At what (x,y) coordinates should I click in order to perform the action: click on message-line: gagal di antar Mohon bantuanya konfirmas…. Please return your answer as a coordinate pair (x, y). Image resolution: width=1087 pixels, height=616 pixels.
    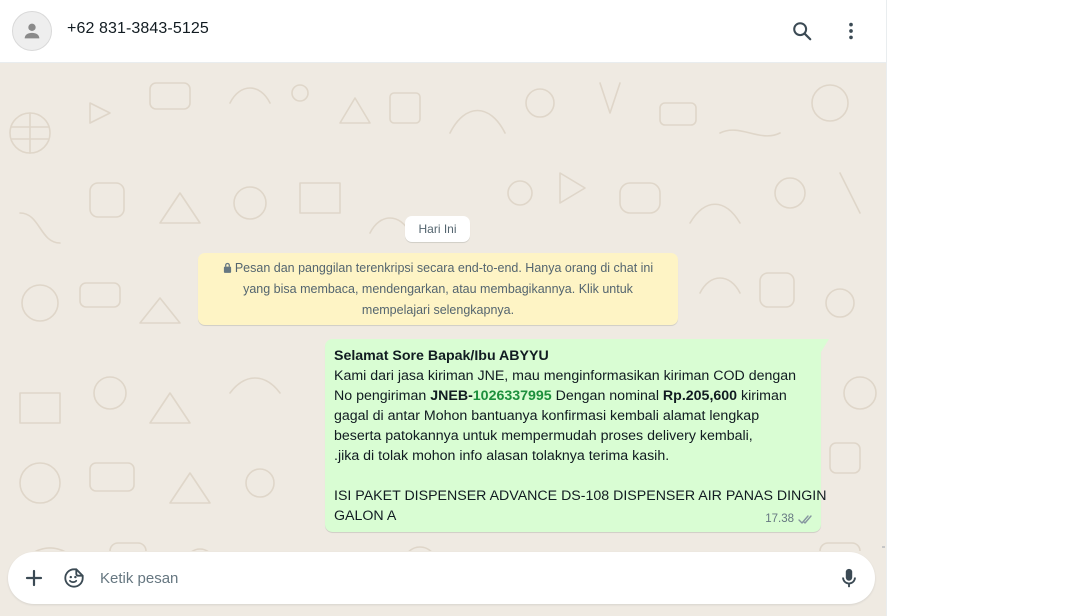
    Looking at the image, I should click on (547, 416).